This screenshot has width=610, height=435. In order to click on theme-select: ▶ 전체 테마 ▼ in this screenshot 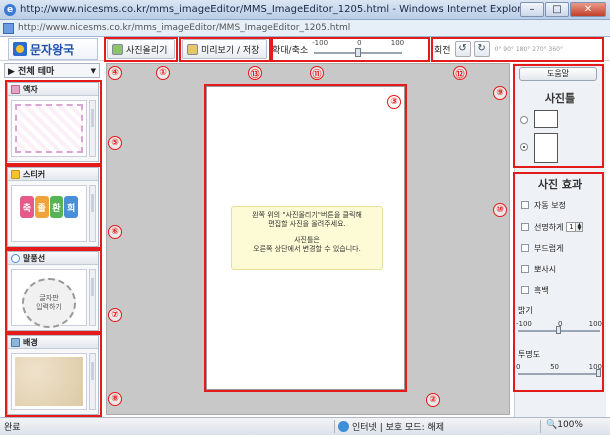, I will do `click(52, 70)`.